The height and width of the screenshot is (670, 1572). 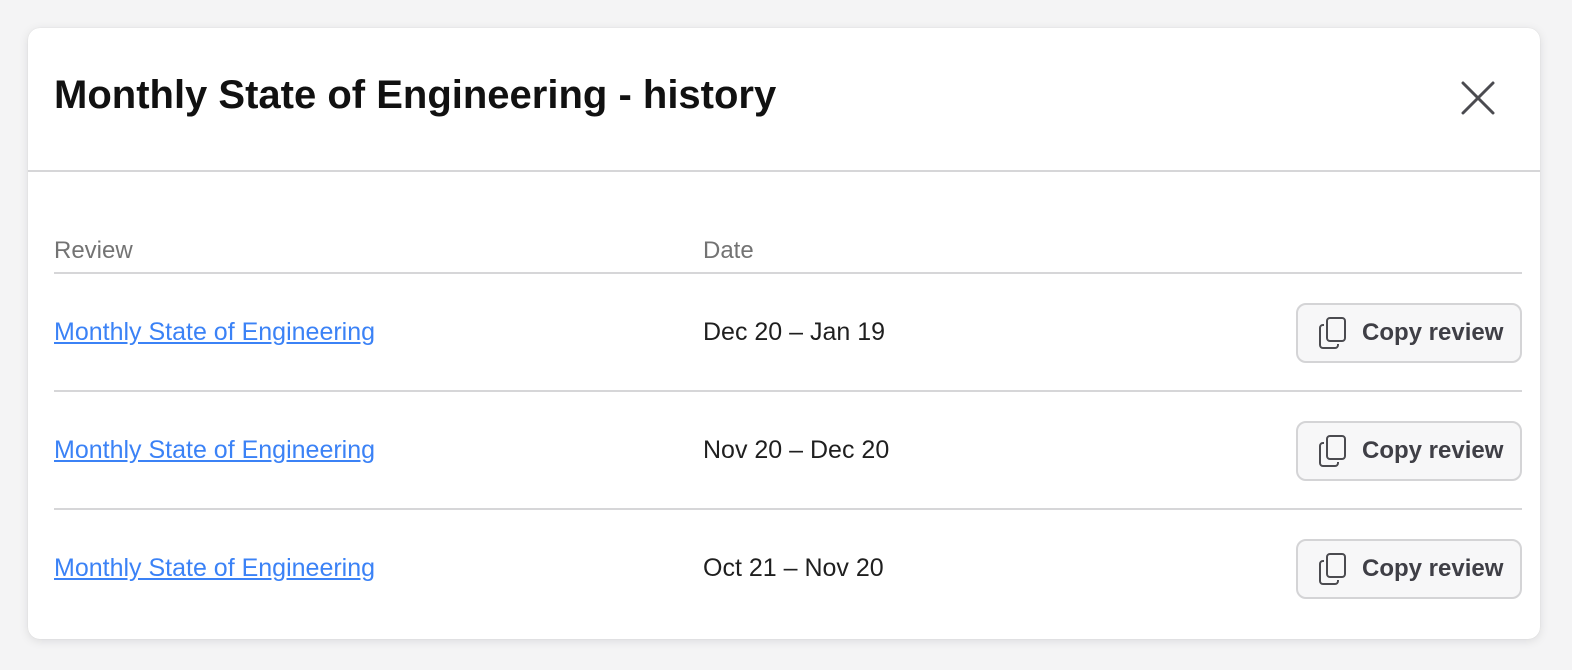 What do you see at coordinates (415, 95) in the screenshot?
I see `modal-title: Monthly State of Engineering - history` at bounding box center [415, 95].